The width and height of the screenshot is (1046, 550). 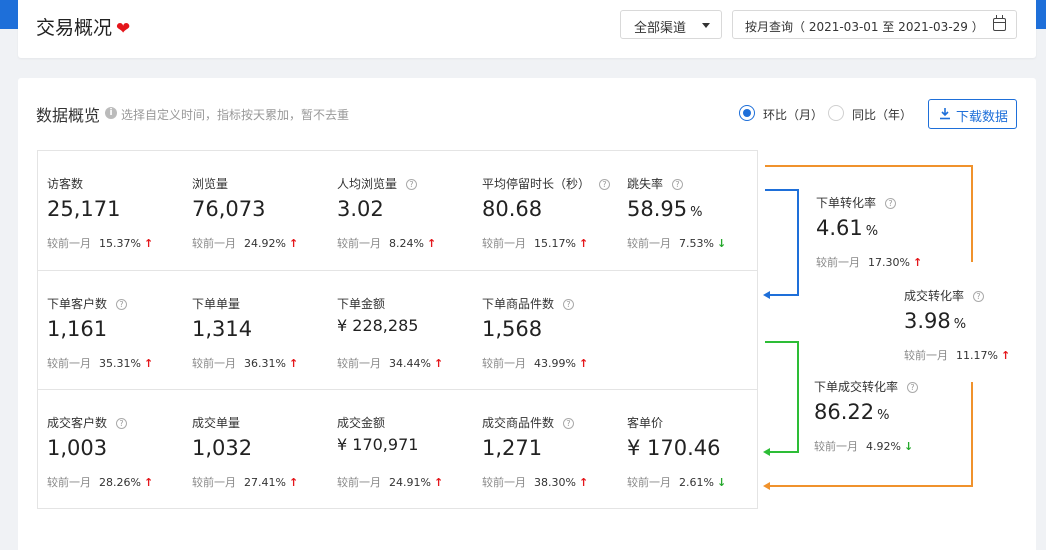 What do you see at coordinates (747, 113) in the screenshot?
I see `radio-mom` at bounding box center [747, 113].